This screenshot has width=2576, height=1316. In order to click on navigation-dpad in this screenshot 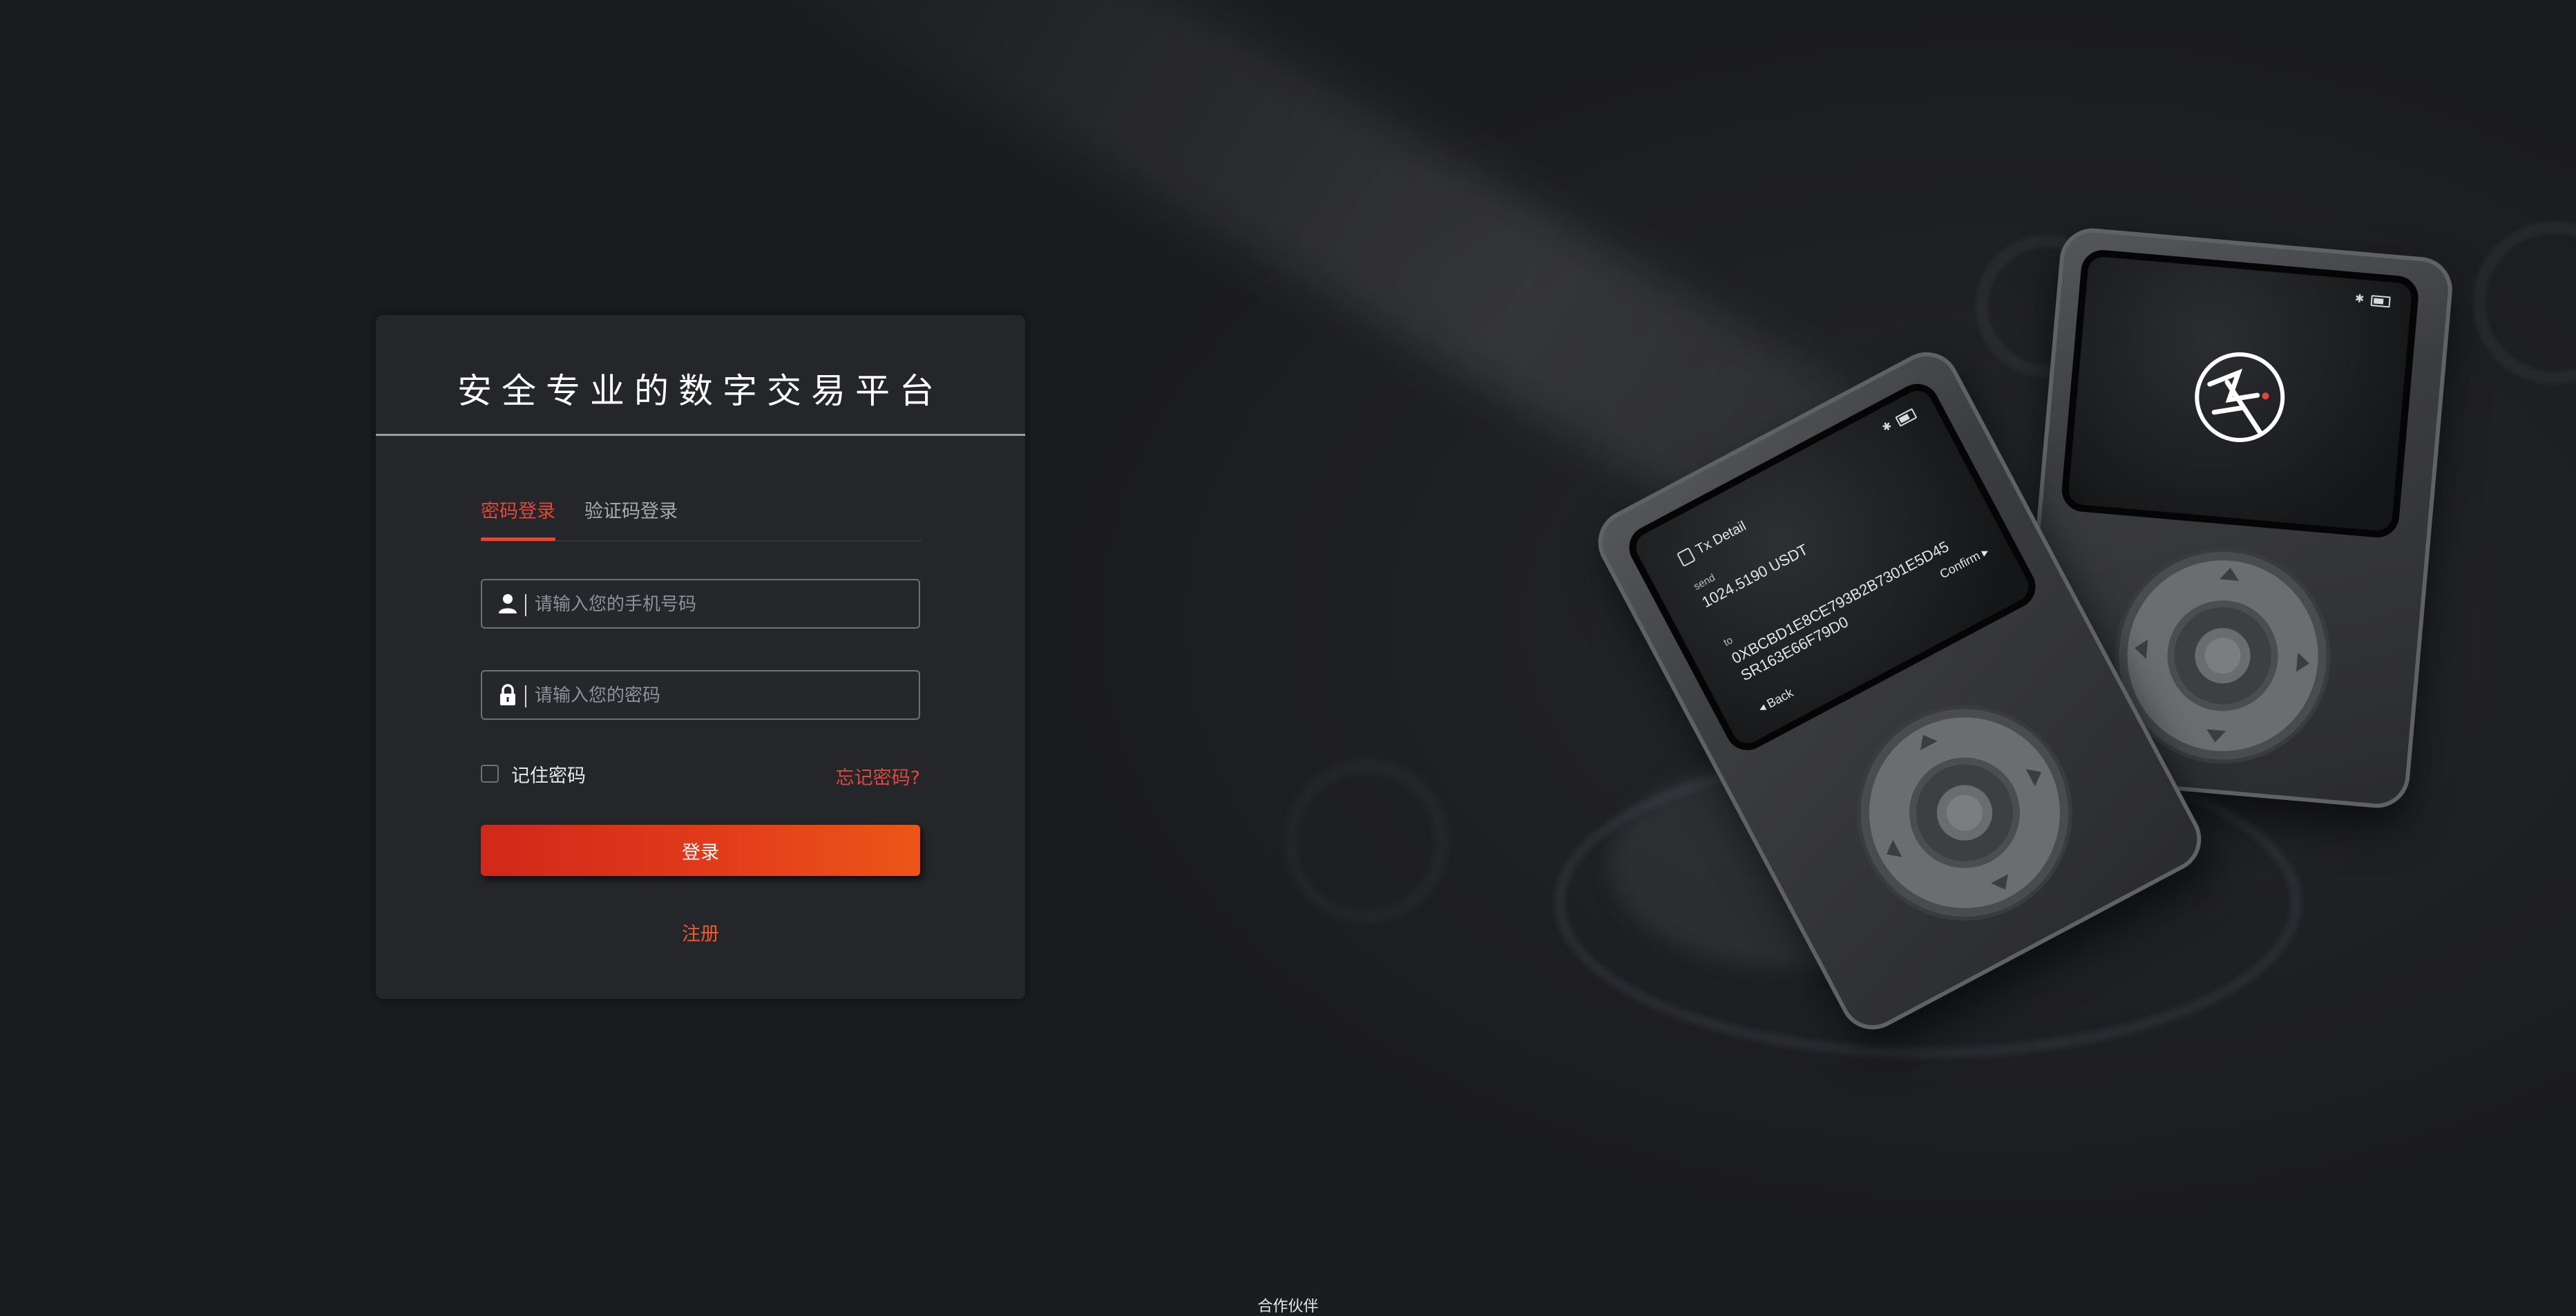, I will do `click(1964, 813)`.